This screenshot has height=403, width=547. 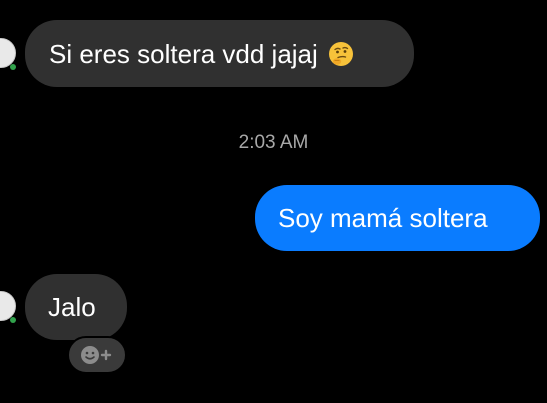 What do you see at coordinates (72, 307) in the screenshot?
I see `message-text: Jalo` at bounding box center [72, 307].